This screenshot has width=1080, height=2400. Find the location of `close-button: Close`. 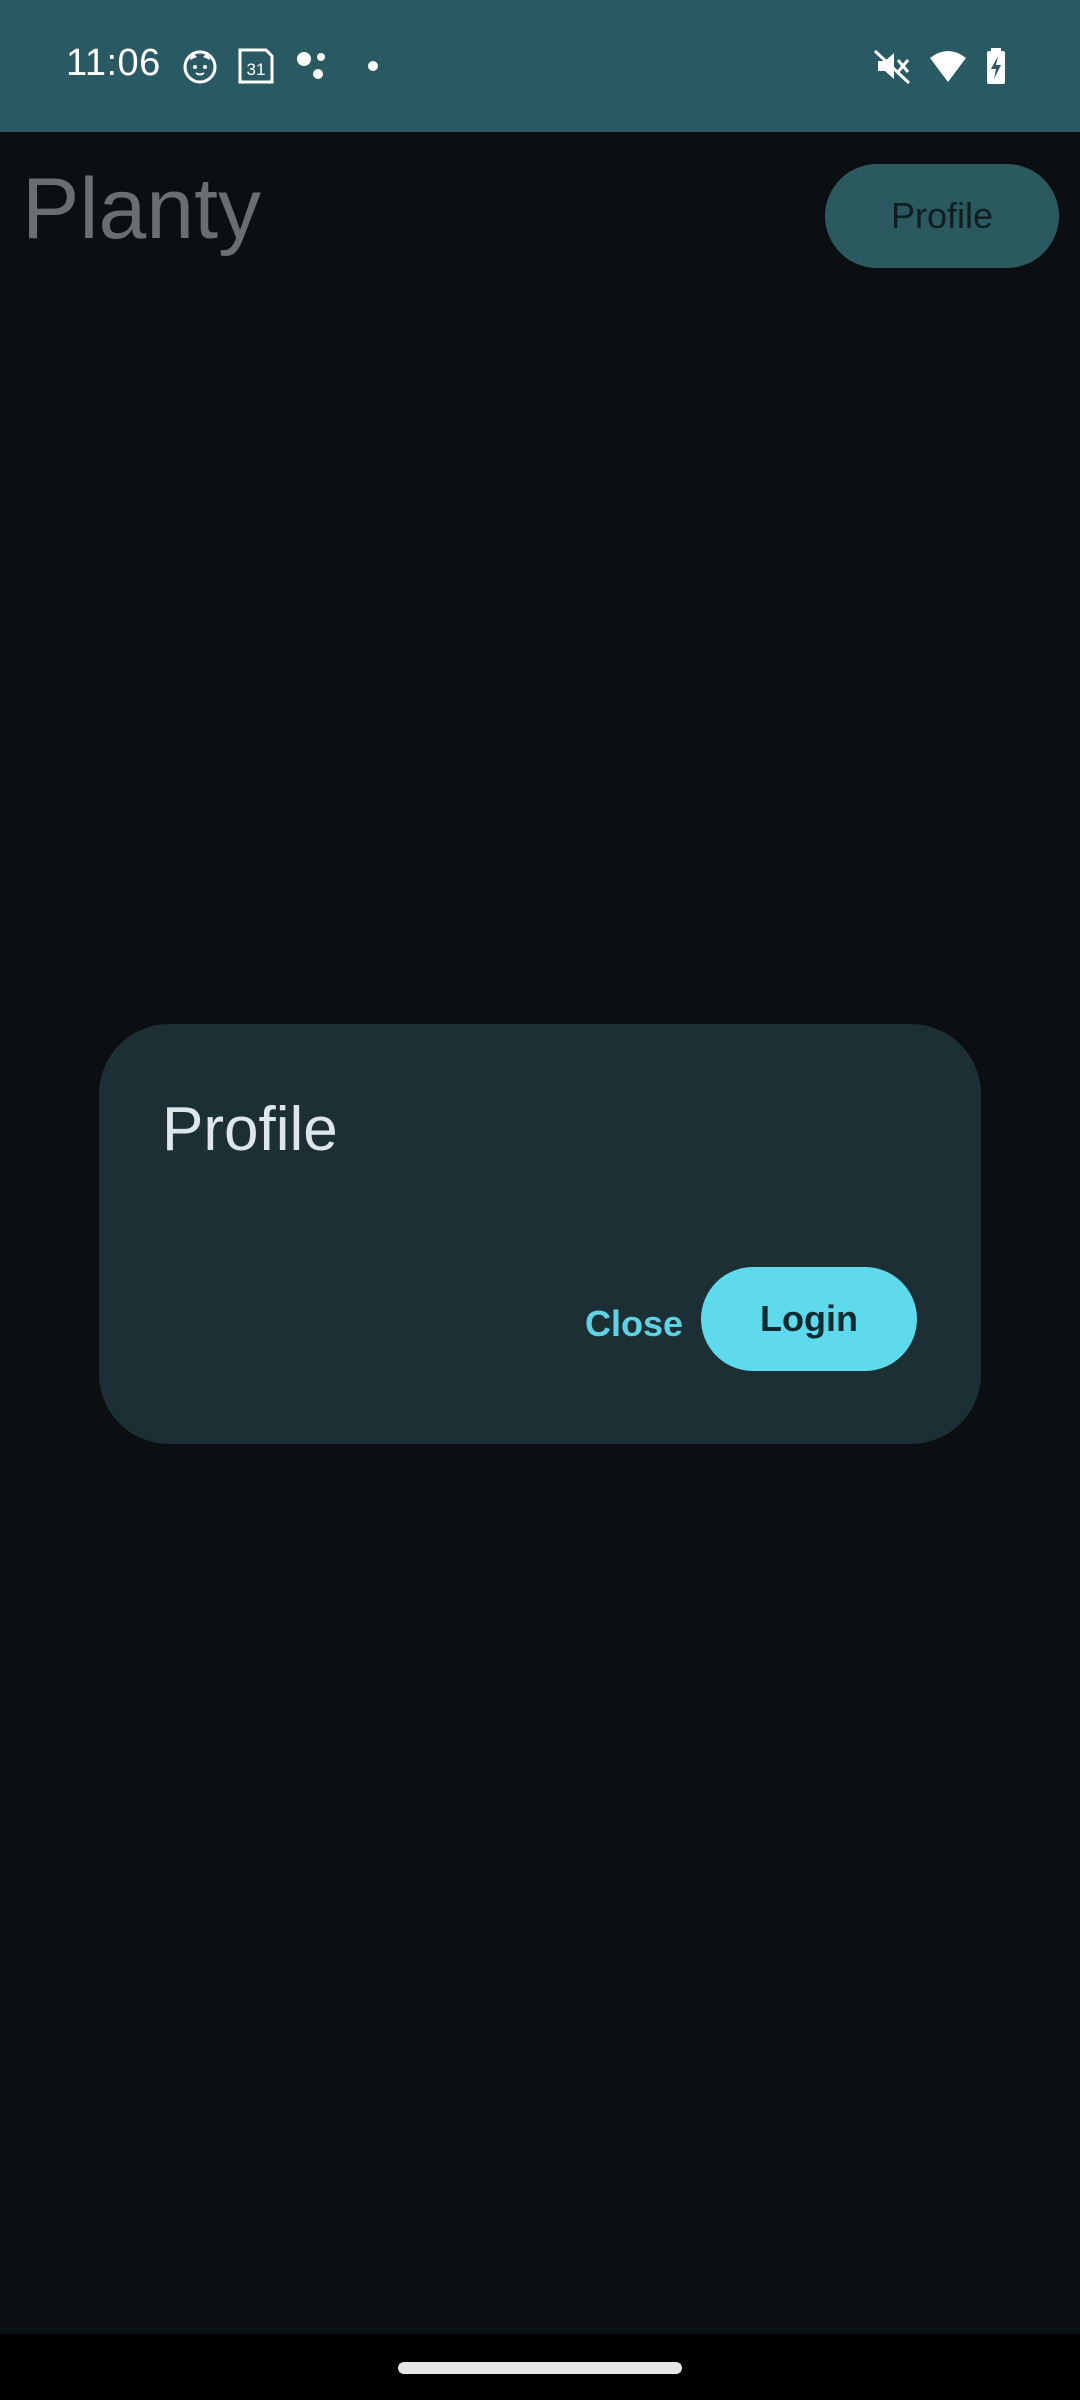

close-button: Close is located at coordinates (634, 1324).